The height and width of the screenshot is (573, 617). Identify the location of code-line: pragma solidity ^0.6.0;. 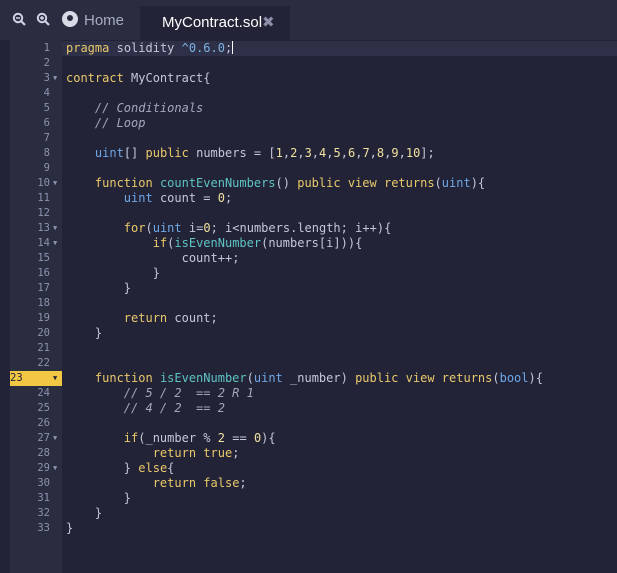
(339, 48).